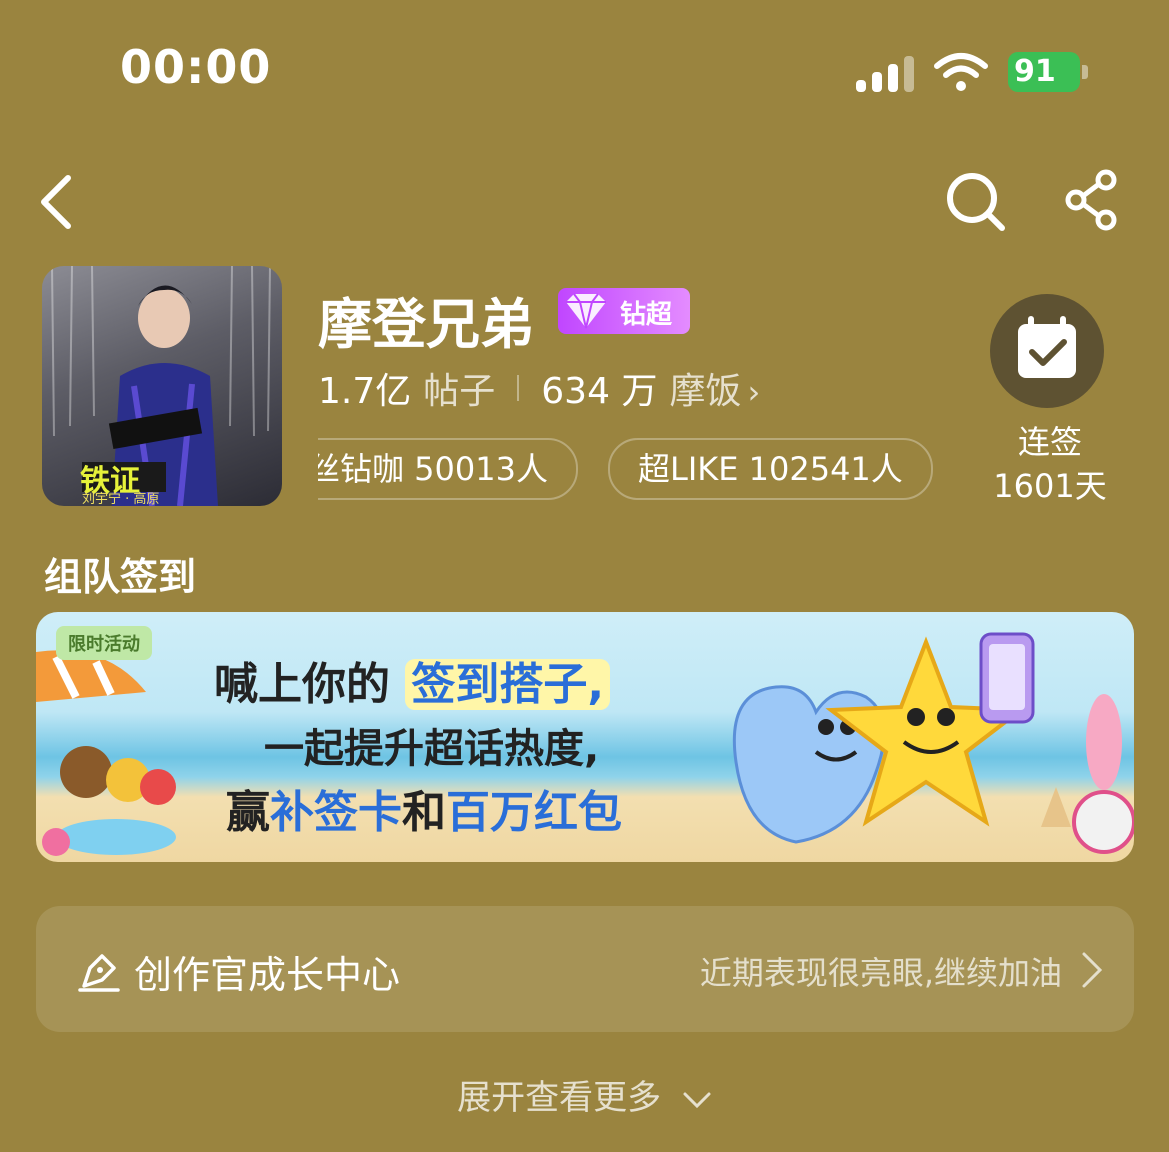 This screenshot has width=1169, height=1152. I want to click on back-icon, so click(60, 202).